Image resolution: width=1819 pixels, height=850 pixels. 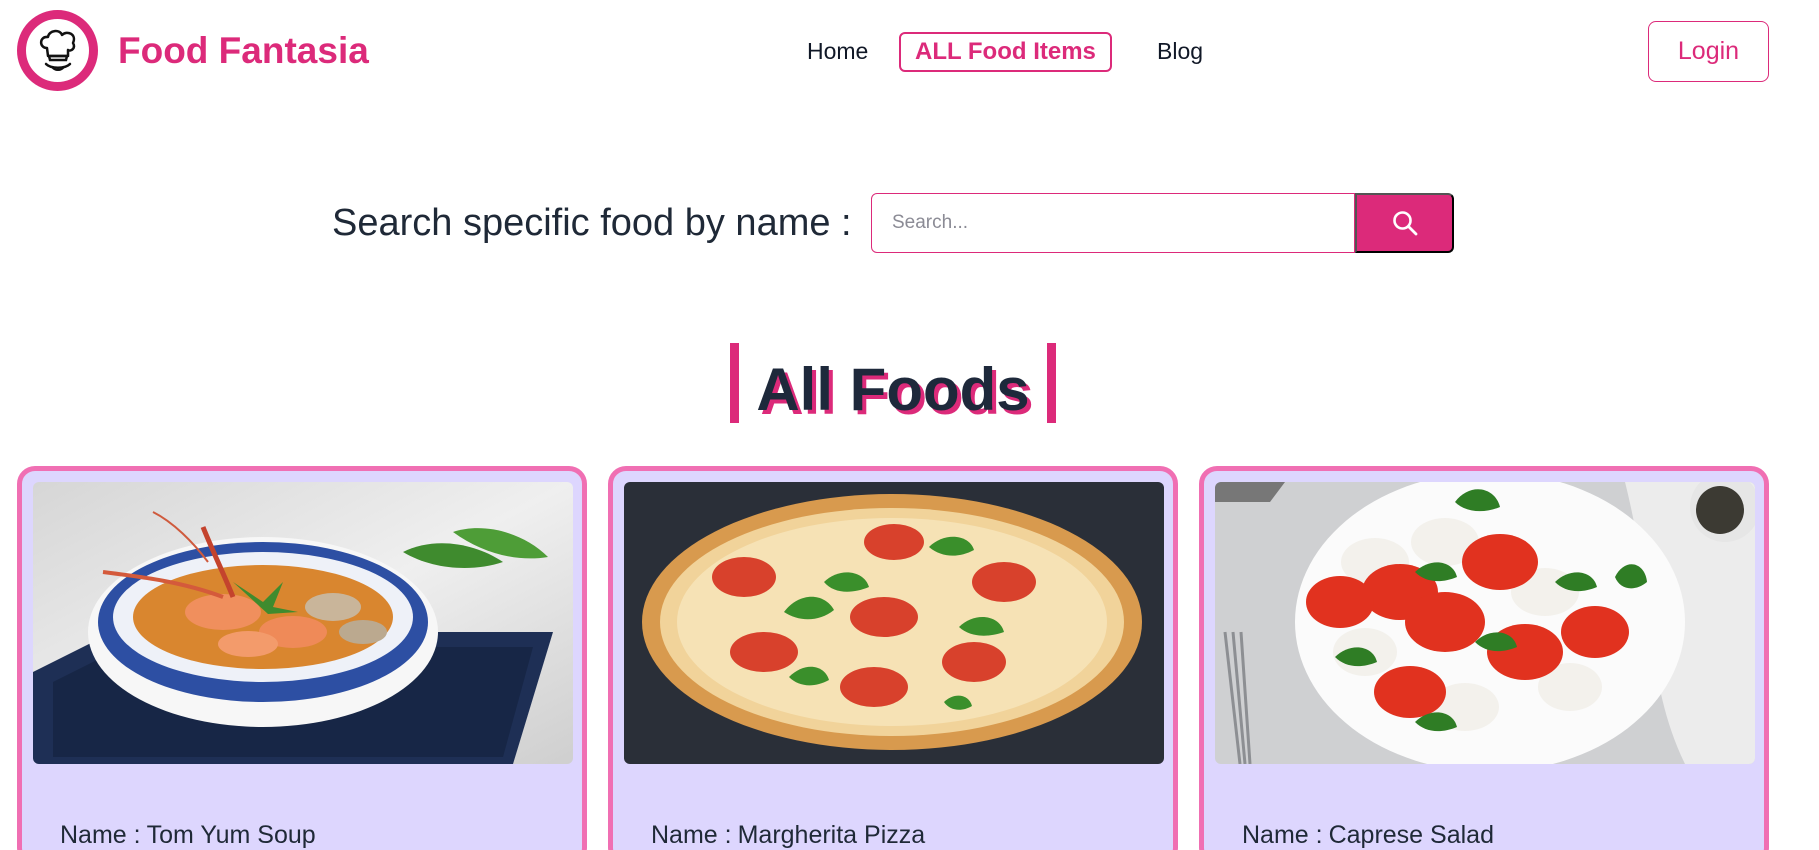 I want to click on nav-links: Home ALL Food Items Blog, so click(x=909, y=52).